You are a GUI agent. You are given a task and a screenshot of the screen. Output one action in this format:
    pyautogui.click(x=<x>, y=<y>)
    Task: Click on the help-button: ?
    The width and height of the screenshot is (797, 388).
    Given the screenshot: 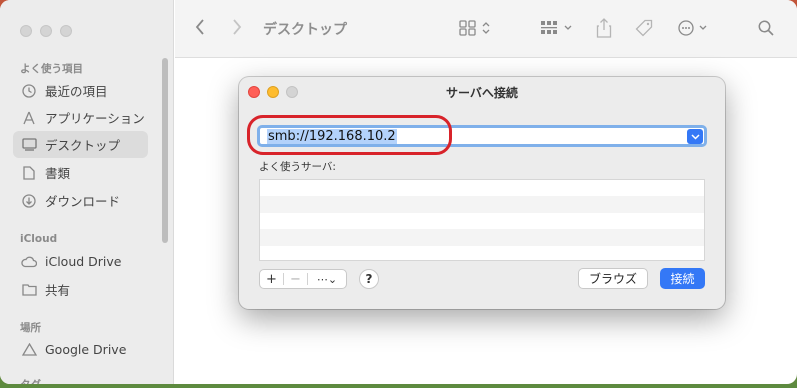 What is the action you would take?
    pyautogui.click(x=369, y=279)
    